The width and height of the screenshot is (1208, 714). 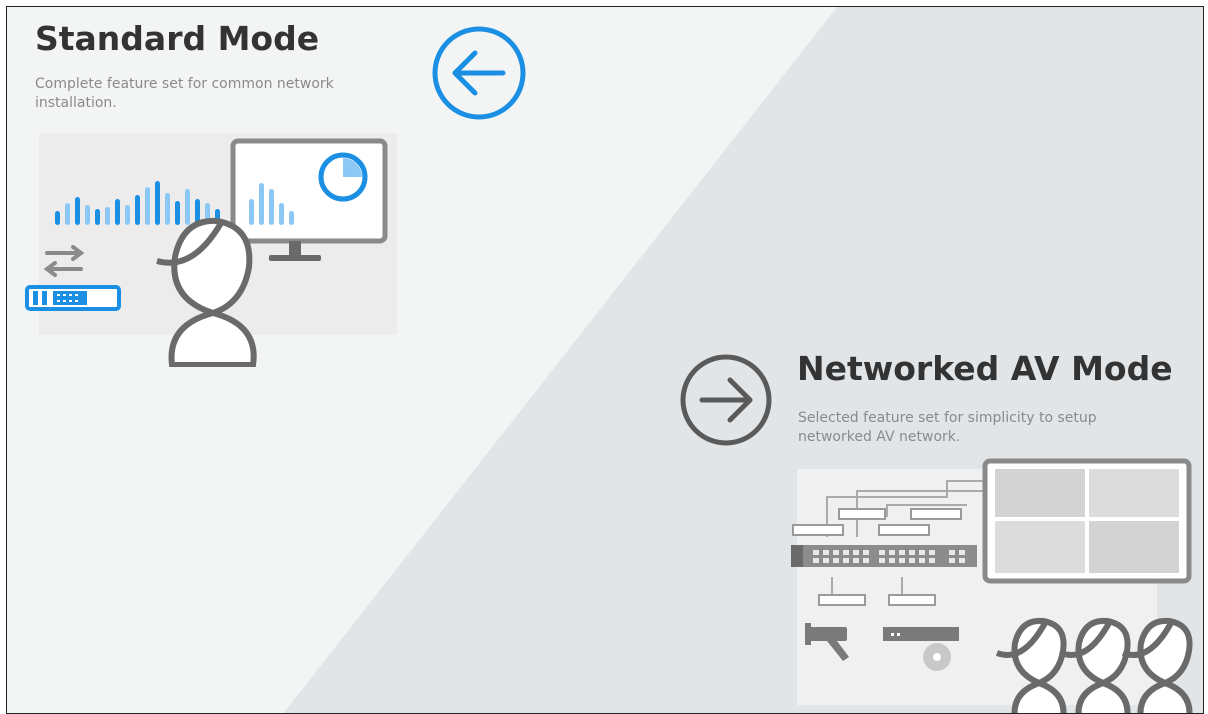 I want to click on main-switch-icon, so click(x=884, y=556).